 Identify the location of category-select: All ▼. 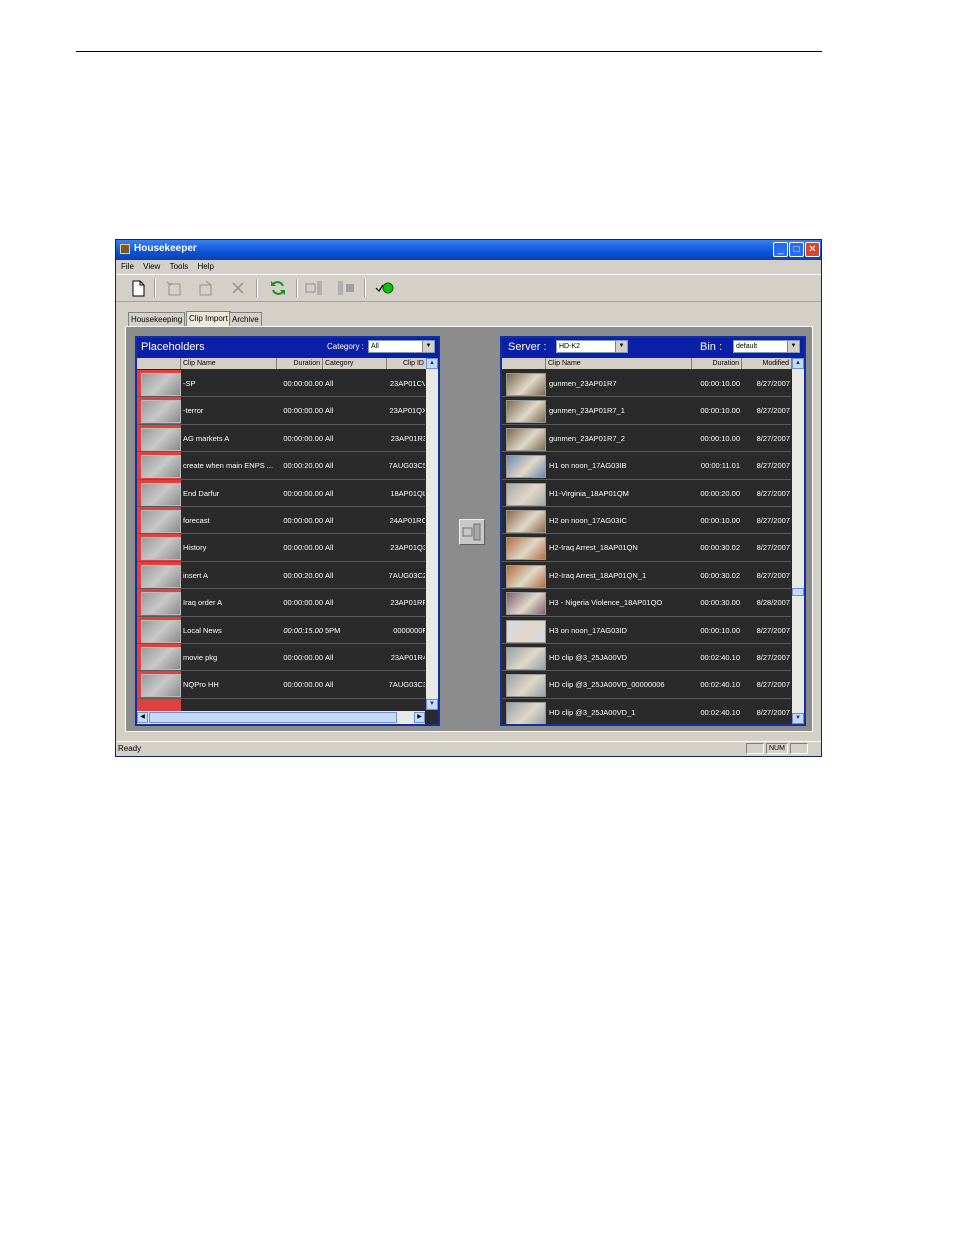
(401, 346).